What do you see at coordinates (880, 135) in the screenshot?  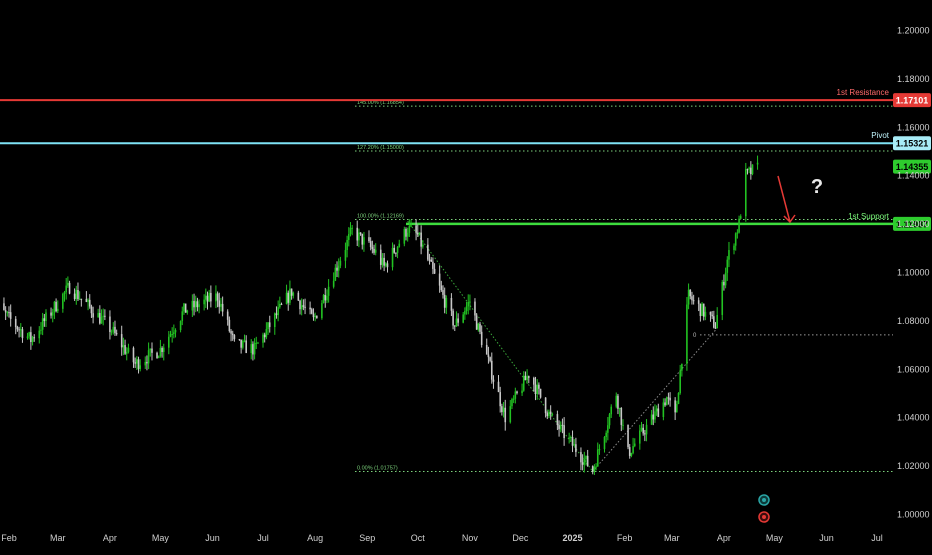 I see `pivot-name: Pivot` at bounding box center [880, 135].